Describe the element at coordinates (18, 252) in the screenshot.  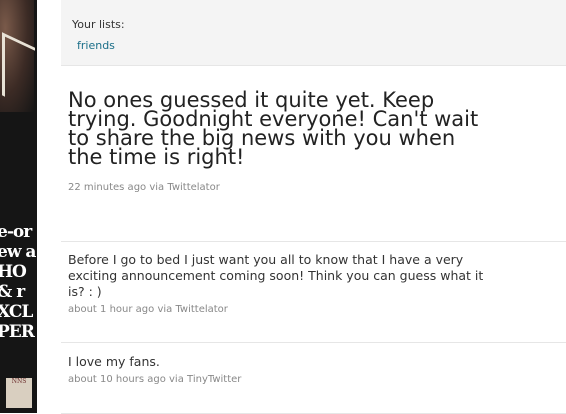
I see `poster-line: ew a` at that location.